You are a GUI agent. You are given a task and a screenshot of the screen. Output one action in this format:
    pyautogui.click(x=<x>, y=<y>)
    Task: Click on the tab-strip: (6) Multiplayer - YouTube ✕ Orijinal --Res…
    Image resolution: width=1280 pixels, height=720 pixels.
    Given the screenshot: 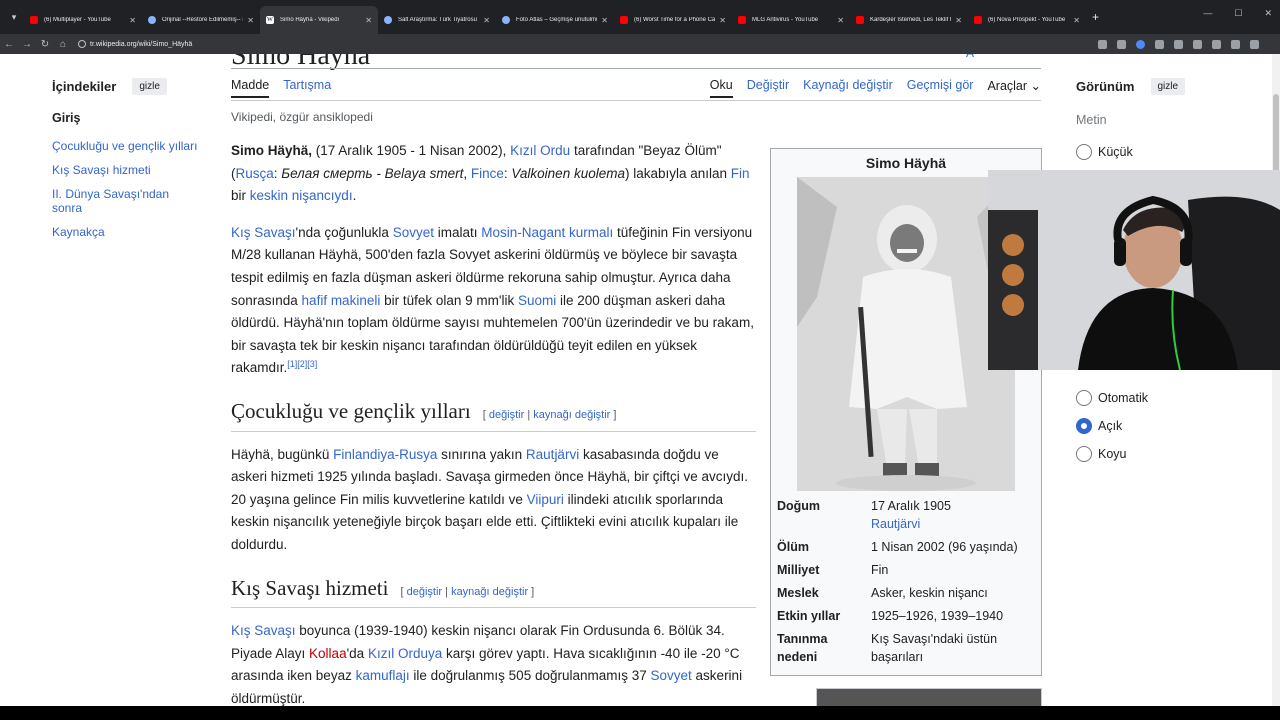 What is the action you would take?
    pyautogui.click(x=555, y=17)
    